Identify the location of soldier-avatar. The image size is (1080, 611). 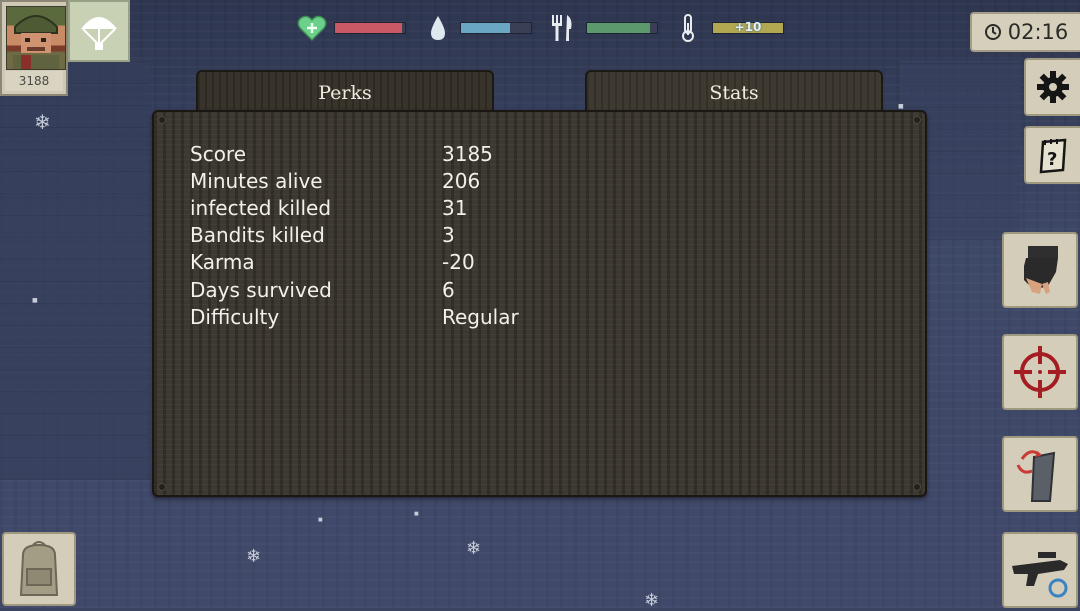
(36, 38).